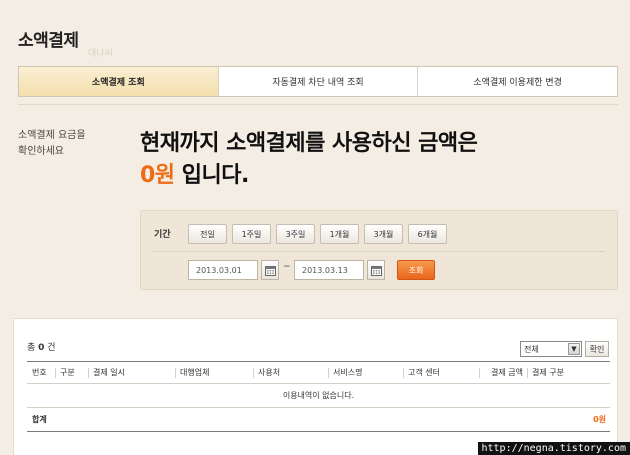 This screenshot has height=455, width=630. I want to click on column-header: 결제 구분, so click(568, 372).